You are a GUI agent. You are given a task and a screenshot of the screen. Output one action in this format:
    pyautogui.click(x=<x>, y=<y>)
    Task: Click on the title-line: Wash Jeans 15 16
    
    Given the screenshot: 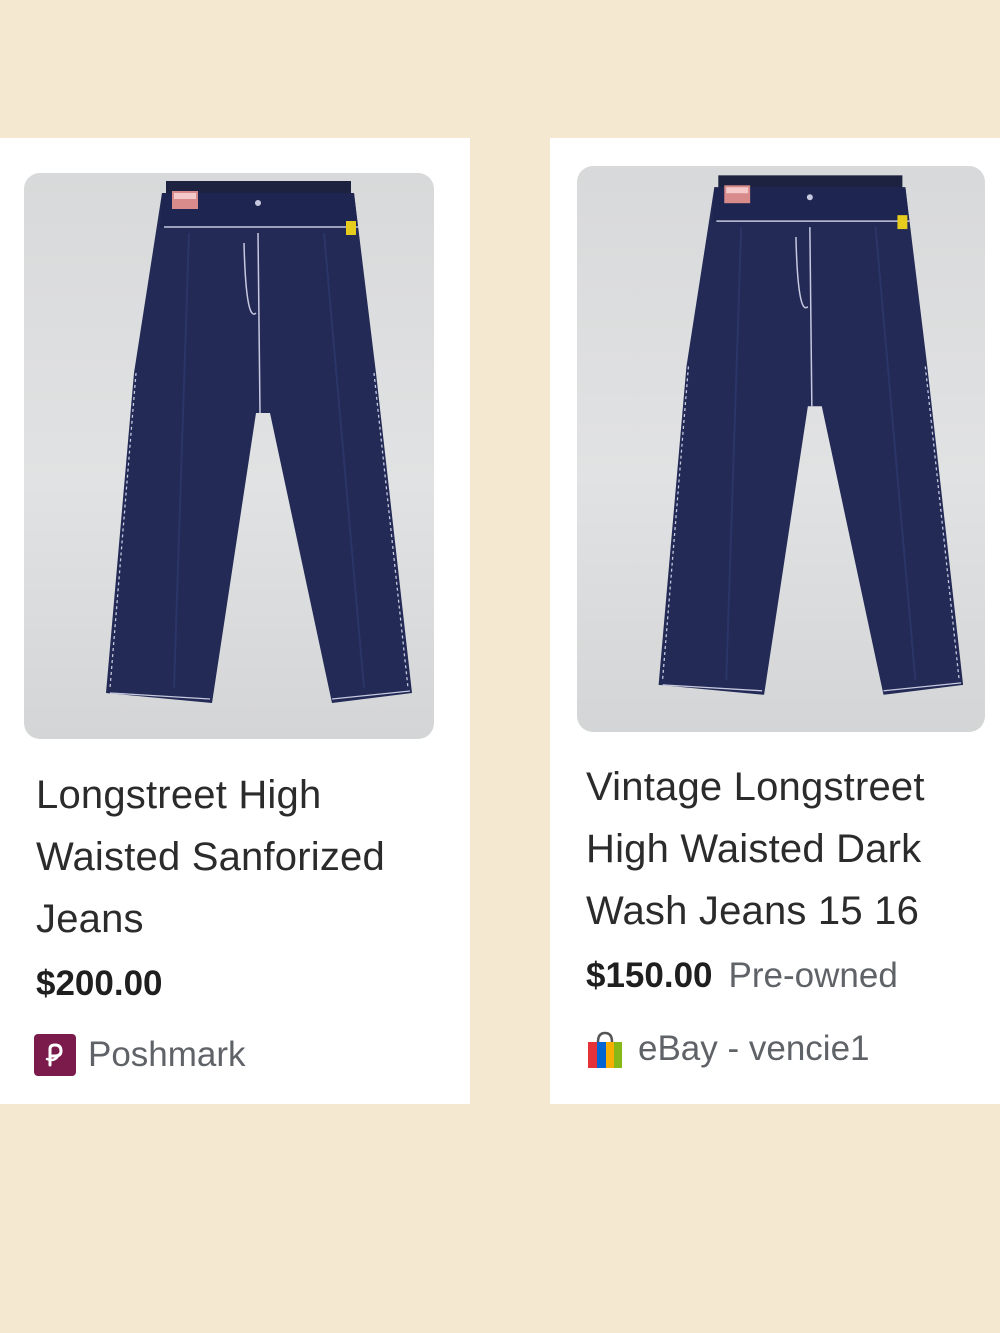 What is the action you would take?
    pyautogui.click(x=753, y=911)
    